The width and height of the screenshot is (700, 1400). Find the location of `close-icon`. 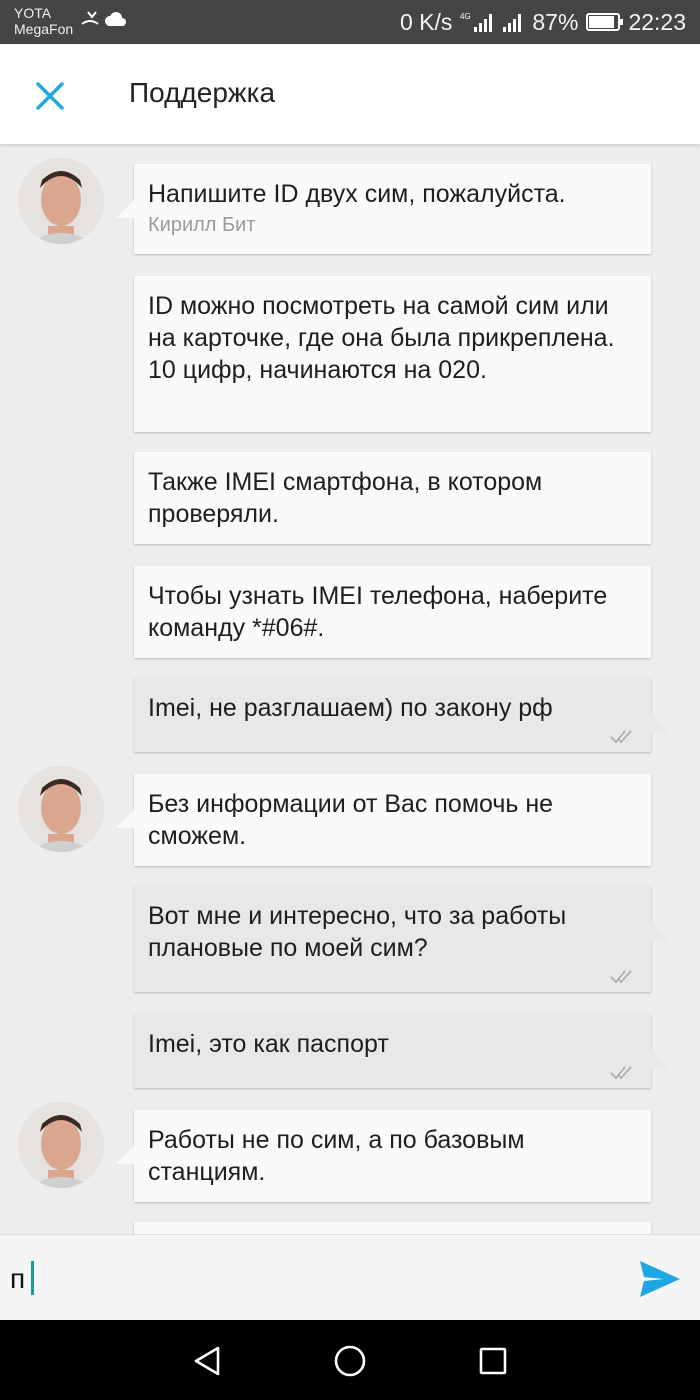

close-icon is located at coordinates (50, 96).